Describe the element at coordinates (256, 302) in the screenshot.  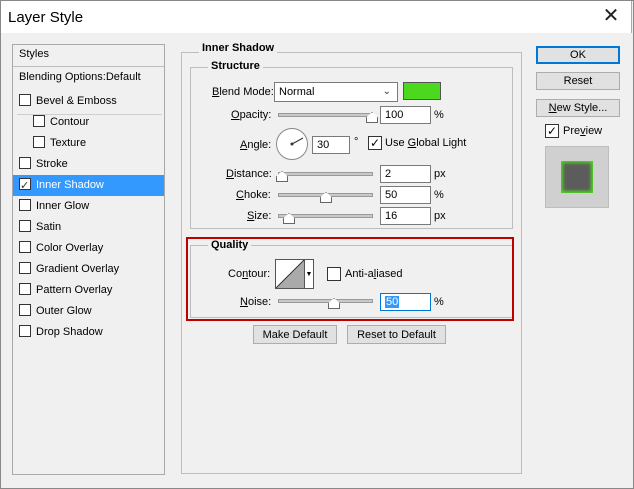
I see `noise-label: Noise:` at that location.